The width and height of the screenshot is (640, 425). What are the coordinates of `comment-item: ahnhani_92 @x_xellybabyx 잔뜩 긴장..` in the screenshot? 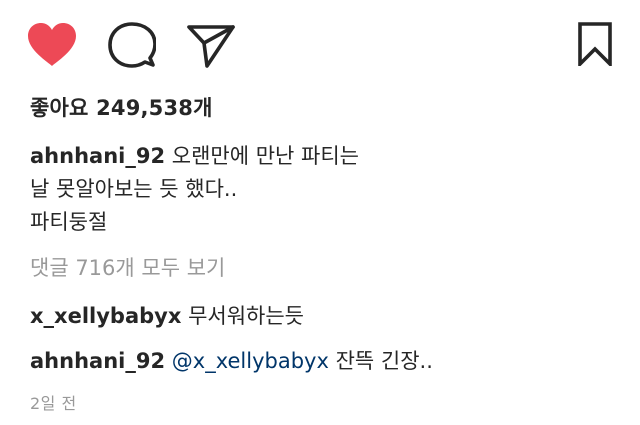 It's located at (231, 360).